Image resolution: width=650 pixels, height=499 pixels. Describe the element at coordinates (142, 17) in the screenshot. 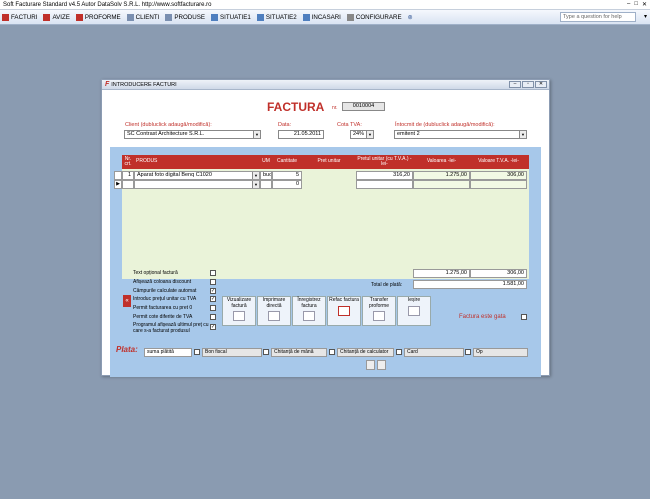

I see `menu-clienti: CLIENTI` at that location.